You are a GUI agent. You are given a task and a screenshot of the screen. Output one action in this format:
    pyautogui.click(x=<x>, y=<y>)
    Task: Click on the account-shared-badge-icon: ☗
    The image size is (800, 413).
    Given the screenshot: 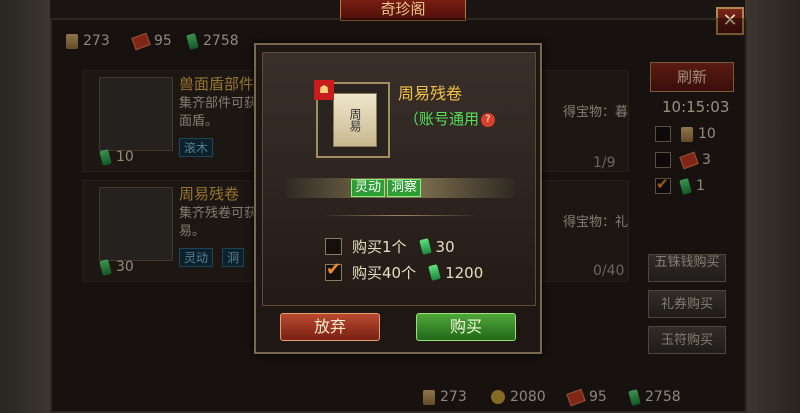 What is the action you would take?
    pyautogui.click(x=324, y=90)
    